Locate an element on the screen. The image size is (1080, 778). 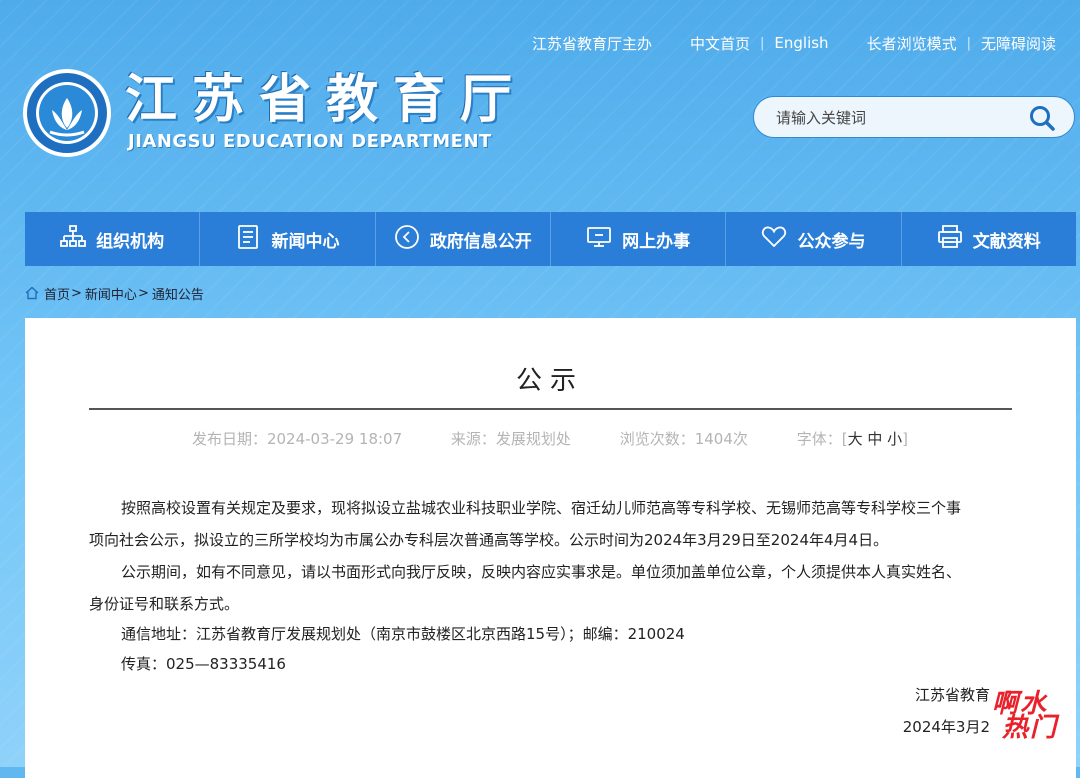
top-links: 江苏省教育厅主办 中文首页 | English 长者浏览模式 | 无障碍阅读 is located at coordinates (794, 43).